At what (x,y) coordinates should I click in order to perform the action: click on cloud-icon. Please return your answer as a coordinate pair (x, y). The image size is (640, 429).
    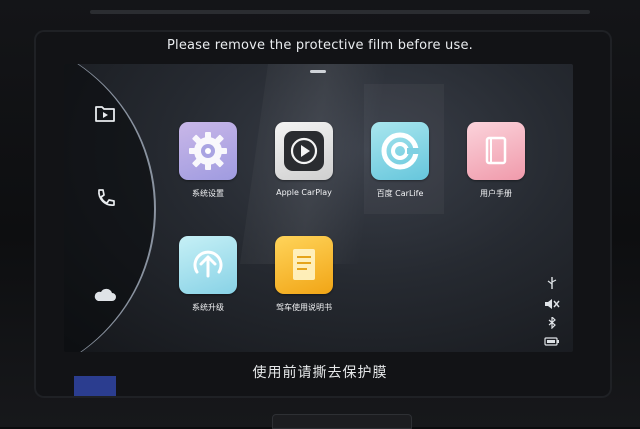
    Looking at the image, I should click on (105, 294).